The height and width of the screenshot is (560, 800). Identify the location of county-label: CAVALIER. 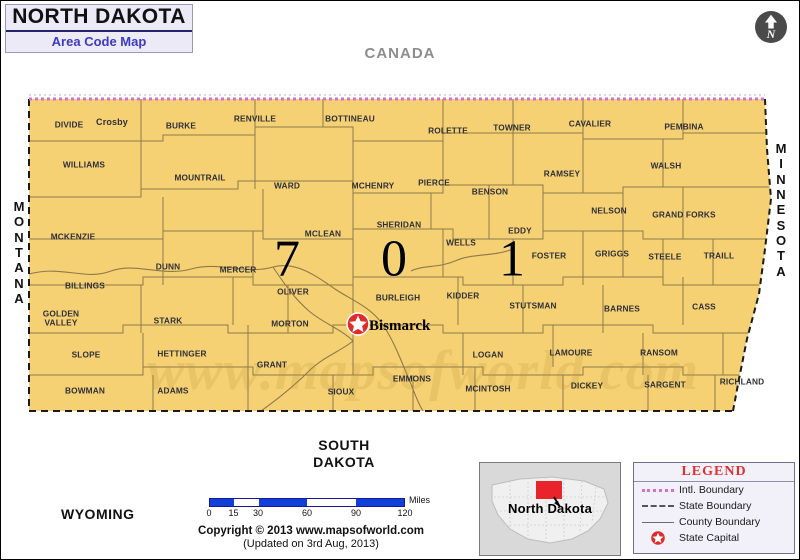
(590, 123).